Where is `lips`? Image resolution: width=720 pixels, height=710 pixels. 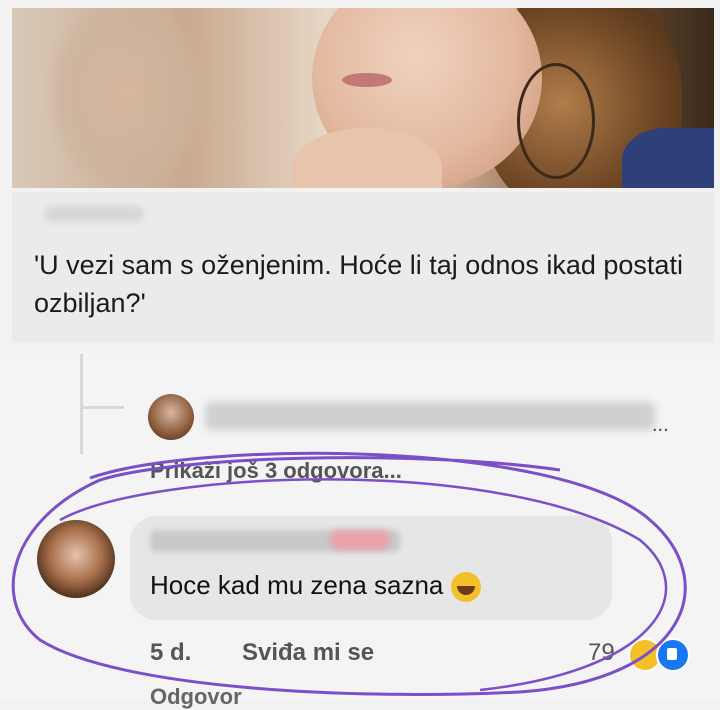
lips is located at coordinates (367, 80).